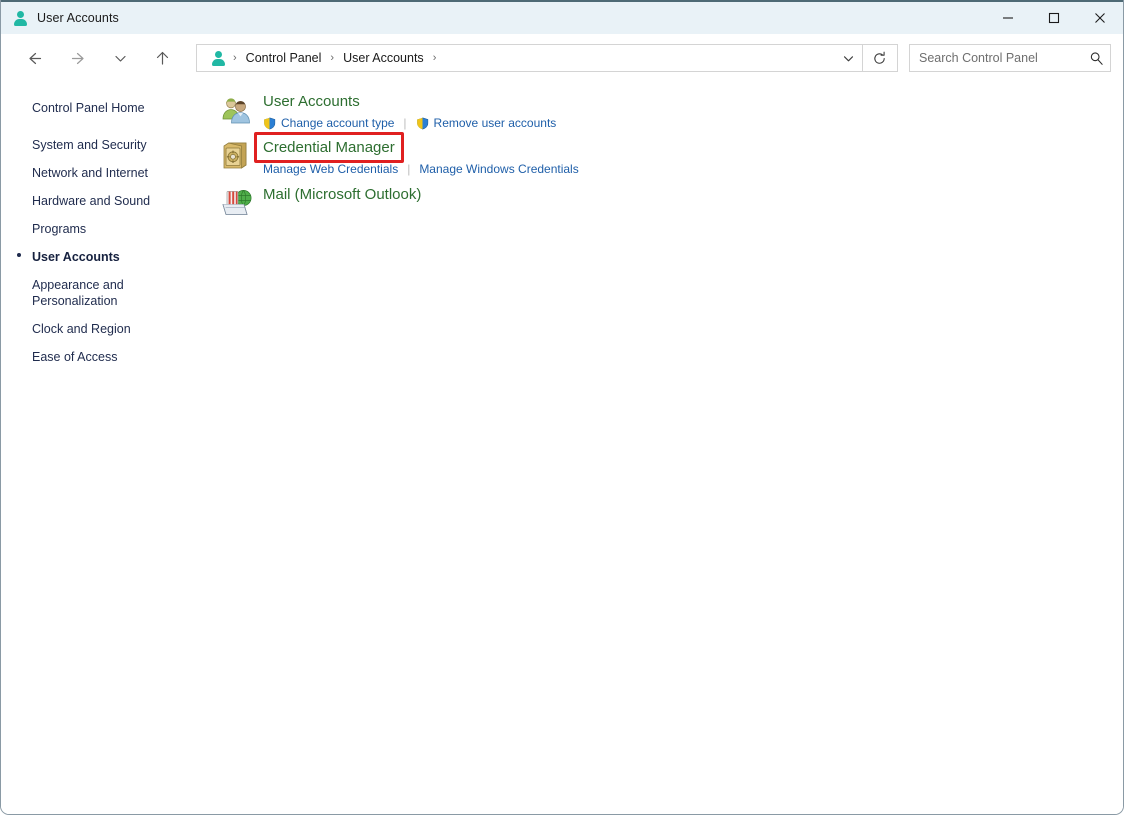 This screenshot has width=1124, height=815. What do you see at coordinates (106, 293) in the screenshot?
I see `sidebar-item-appearance-and-personalization: Appearance and Personalization` at bounding box center [106, 293].